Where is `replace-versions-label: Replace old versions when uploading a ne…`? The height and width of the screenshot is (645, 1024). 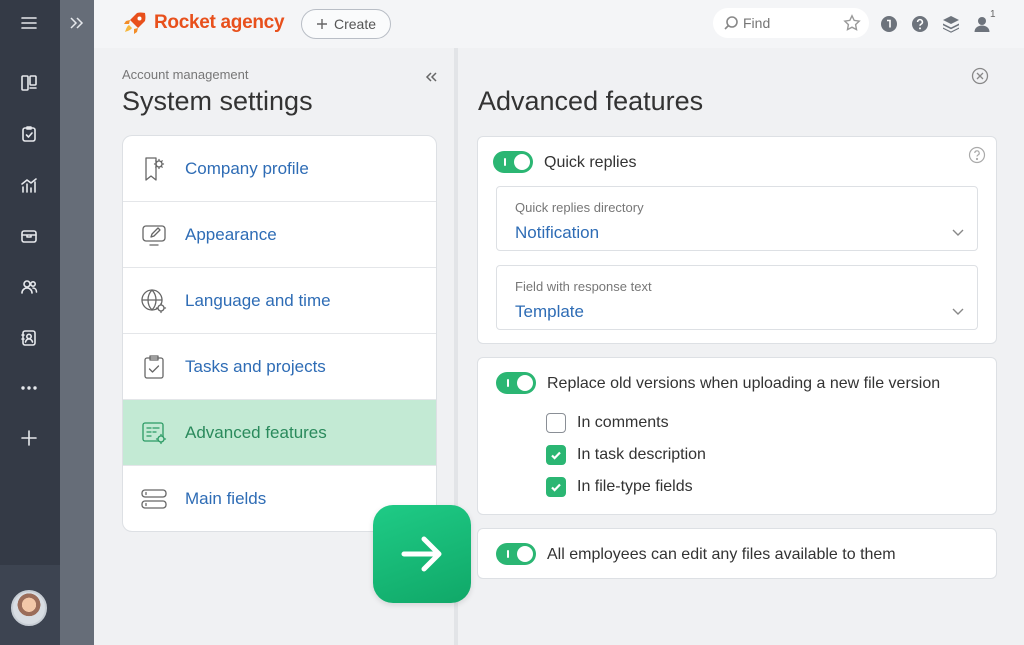
replace-versions-label: Replace old versions when uploading a ne… is located at coordinates (744, 383).